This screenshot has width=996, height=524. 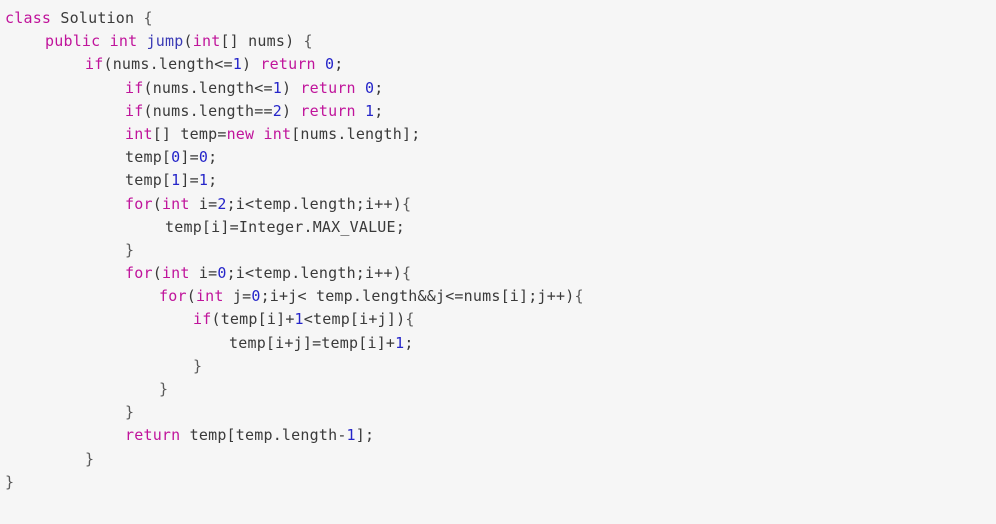 I want to click on code-token-plain: Solution, so click(x=97, y=18).